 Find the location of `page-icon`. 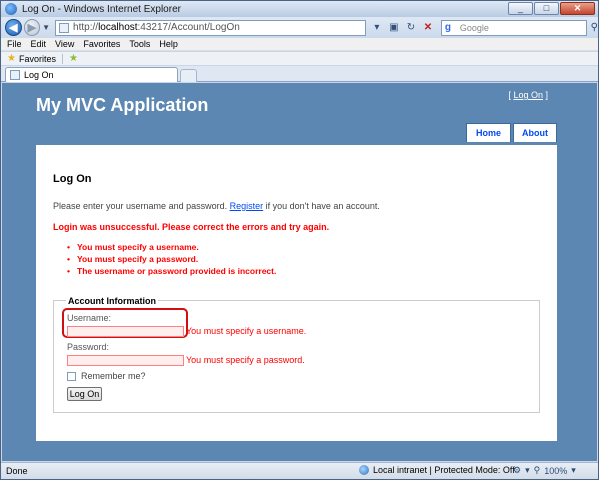

page-icon is located at coordinates (64, 27).